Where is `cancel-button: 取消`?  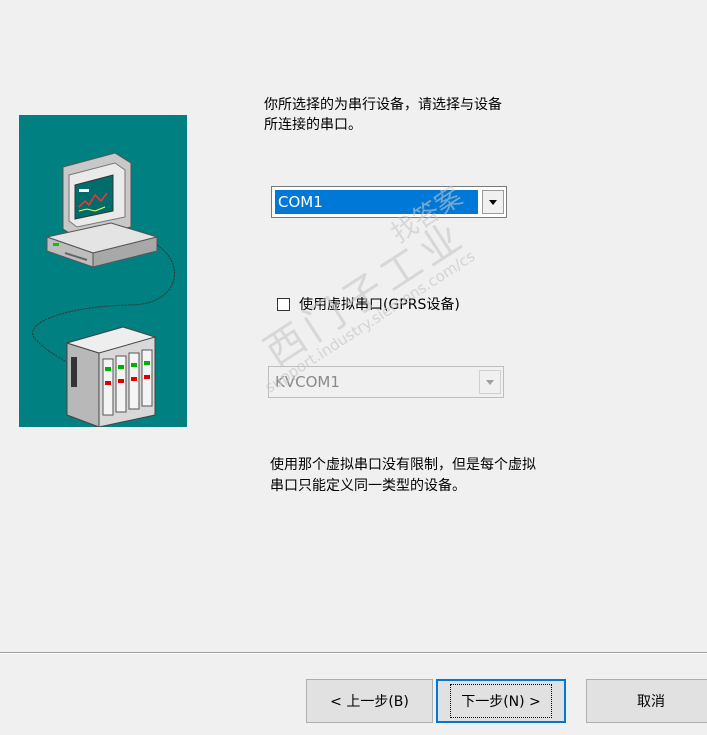
cancel-button: 取消 is located at coordinates (646, 701).